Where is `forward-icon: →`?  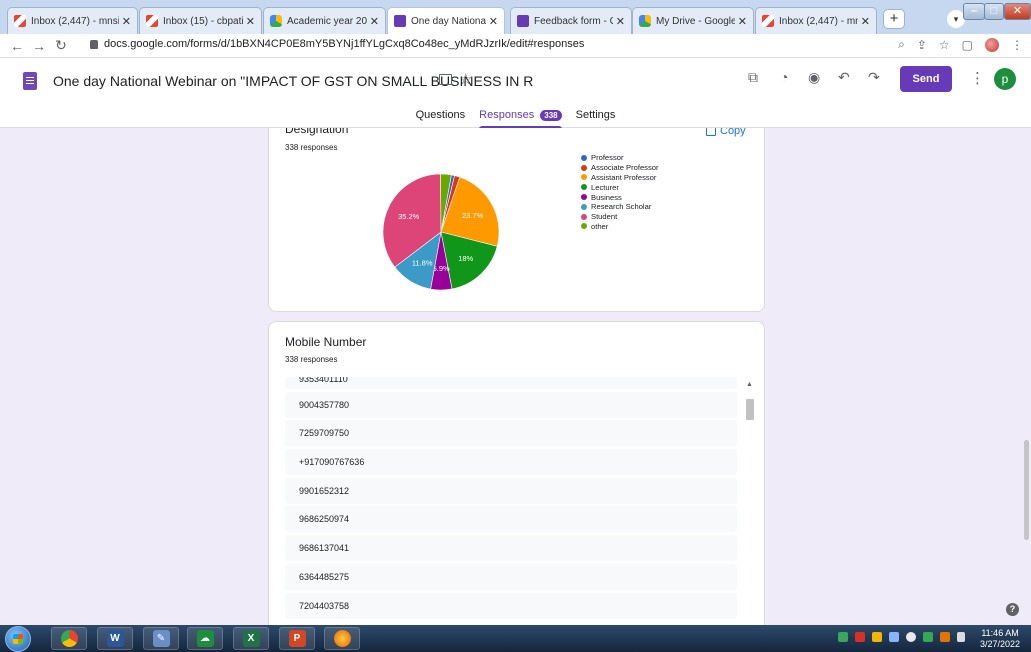 forward-icon: → is located at coordinates (39, 46).